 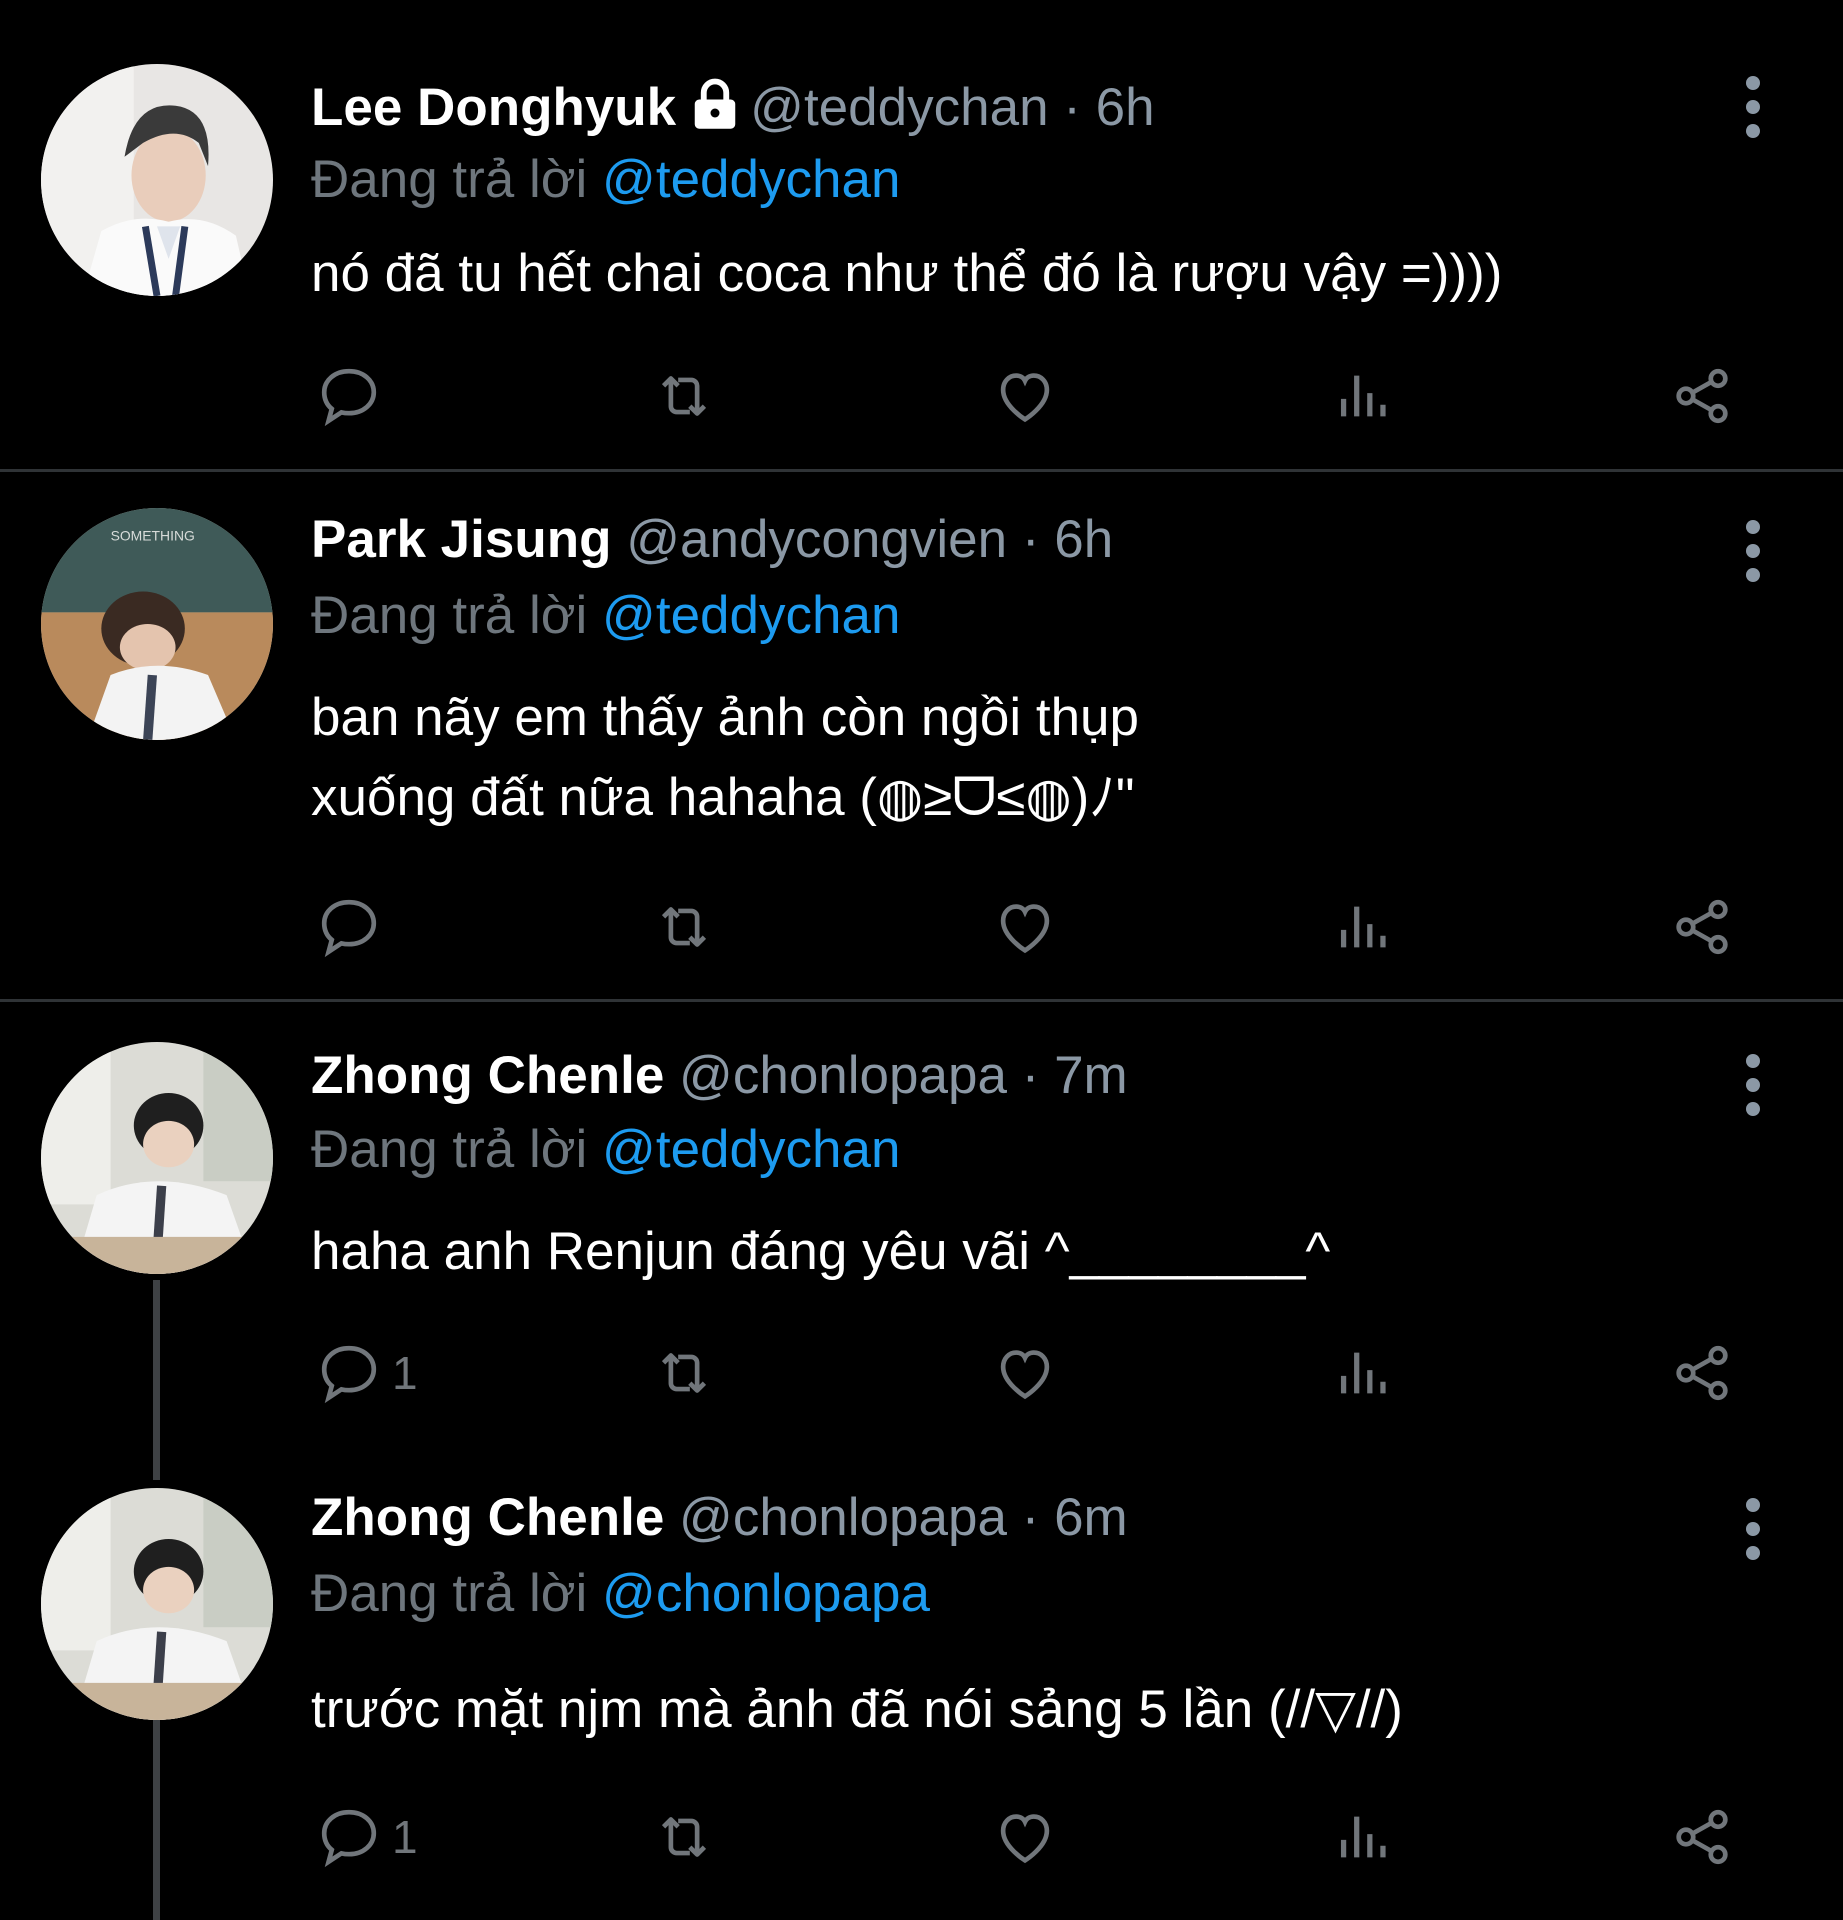 I want to click on timestamp: 6m, so click(x=1091, y=1517).